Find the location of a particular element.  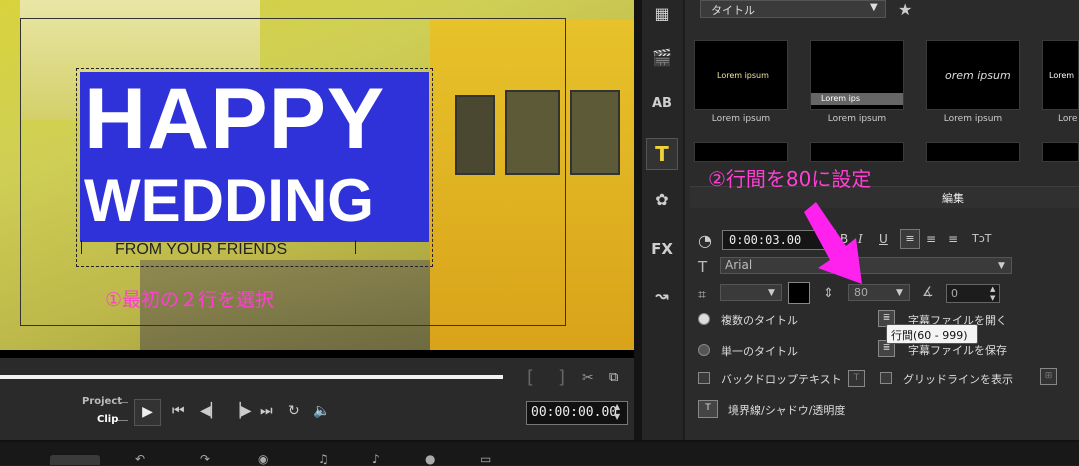

project-mode-label: Project is located at coordinates (102, 401).